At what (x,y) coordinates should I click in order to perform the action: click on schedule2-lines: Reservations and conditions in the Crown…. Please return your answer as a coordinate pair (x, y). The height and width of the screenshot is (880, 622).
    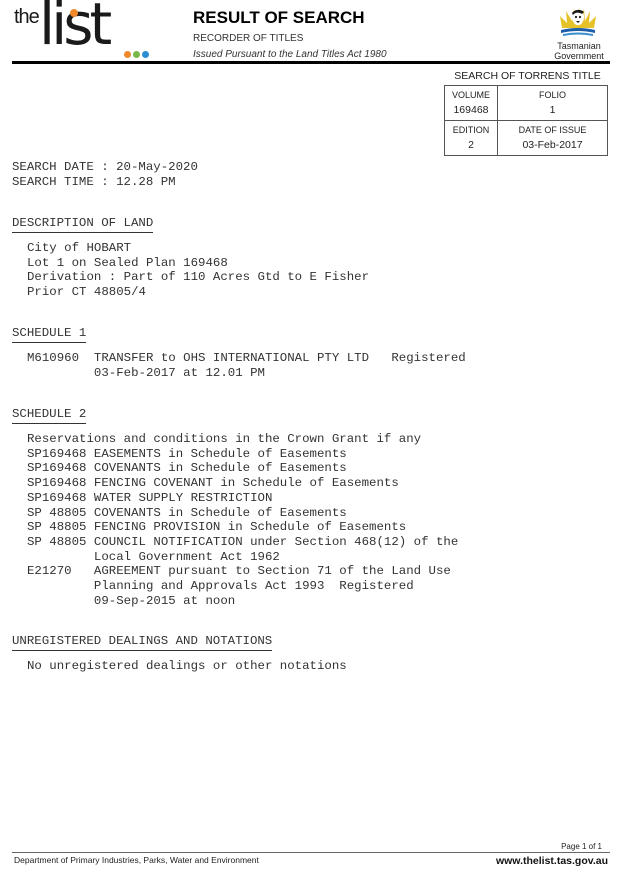
    Looking at the image, I should click on (242, 520).